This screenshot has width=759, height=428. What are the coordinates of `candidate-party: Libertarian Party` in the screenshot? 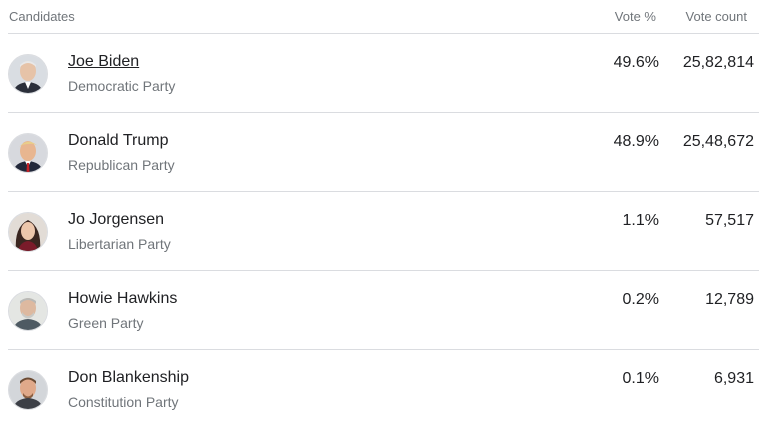 It's located at (119, 244).